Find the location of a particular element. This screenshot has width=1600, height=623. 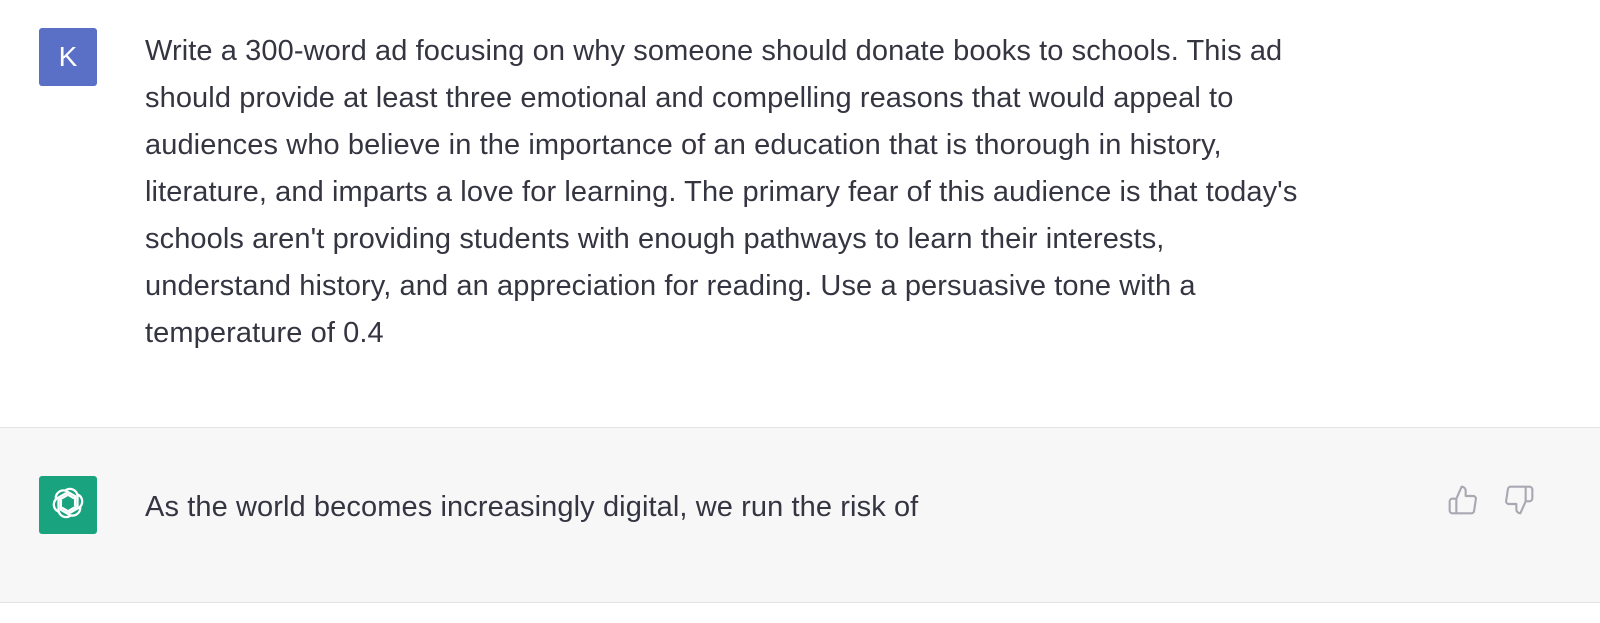

user-avatar-letter: K is located at coordinates (68, 56).